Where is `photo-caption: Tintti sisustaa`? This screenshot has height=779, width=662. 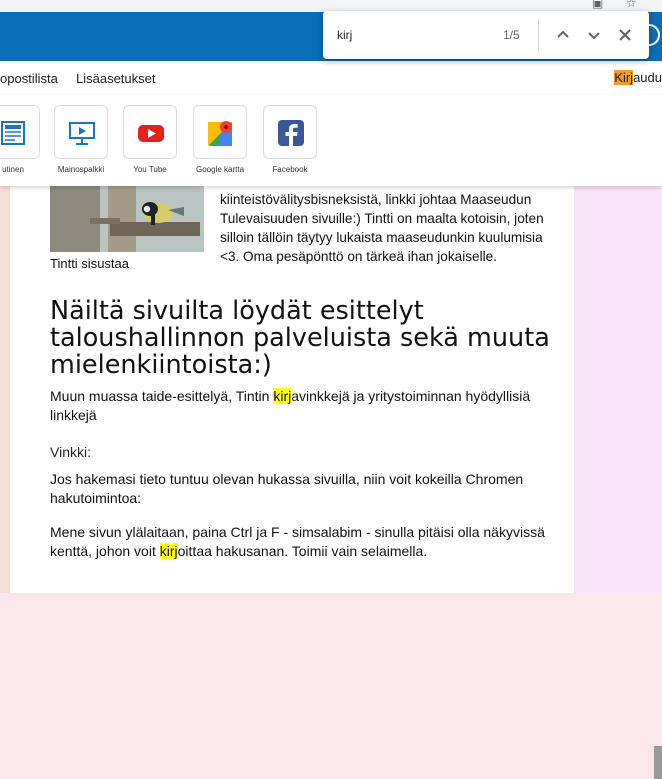 photo-caption: Tintti sisustaa is located at coordinates (89, 263).